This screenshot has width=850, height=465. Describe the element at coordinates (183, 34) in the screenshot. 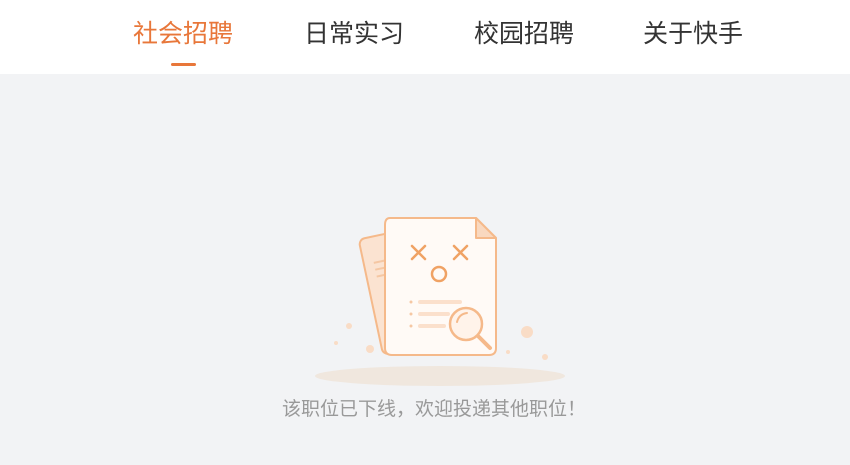

I see `tab-social-recruitment: 社会招聘` at that location.